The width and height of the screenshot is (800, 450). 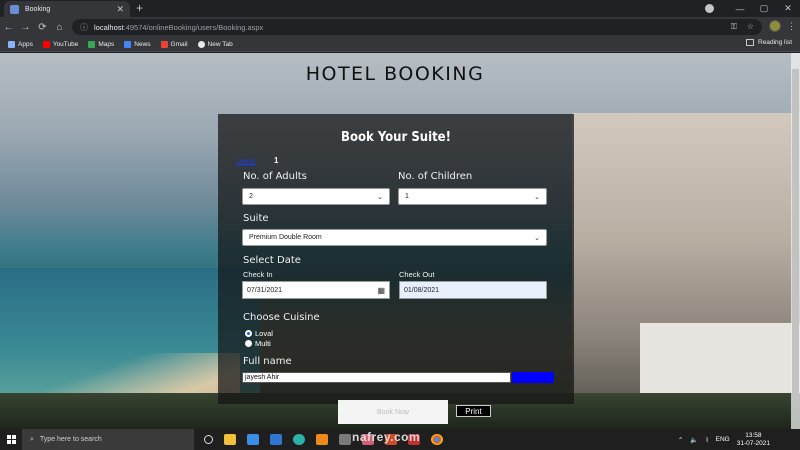 I want to click on book-now-button: Book Now, so click(x=393, y=412).